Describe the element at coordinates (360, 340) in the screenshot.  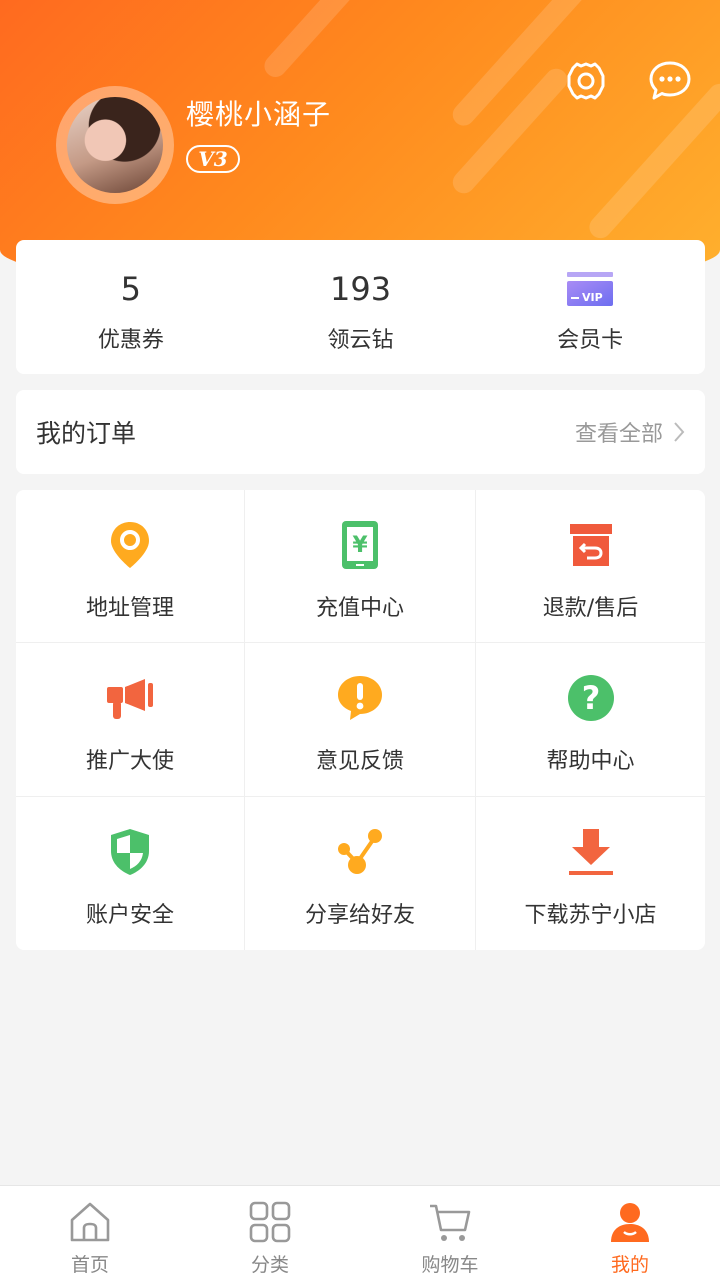
I see `cloud-diamond-label: 领云钻` at that location.